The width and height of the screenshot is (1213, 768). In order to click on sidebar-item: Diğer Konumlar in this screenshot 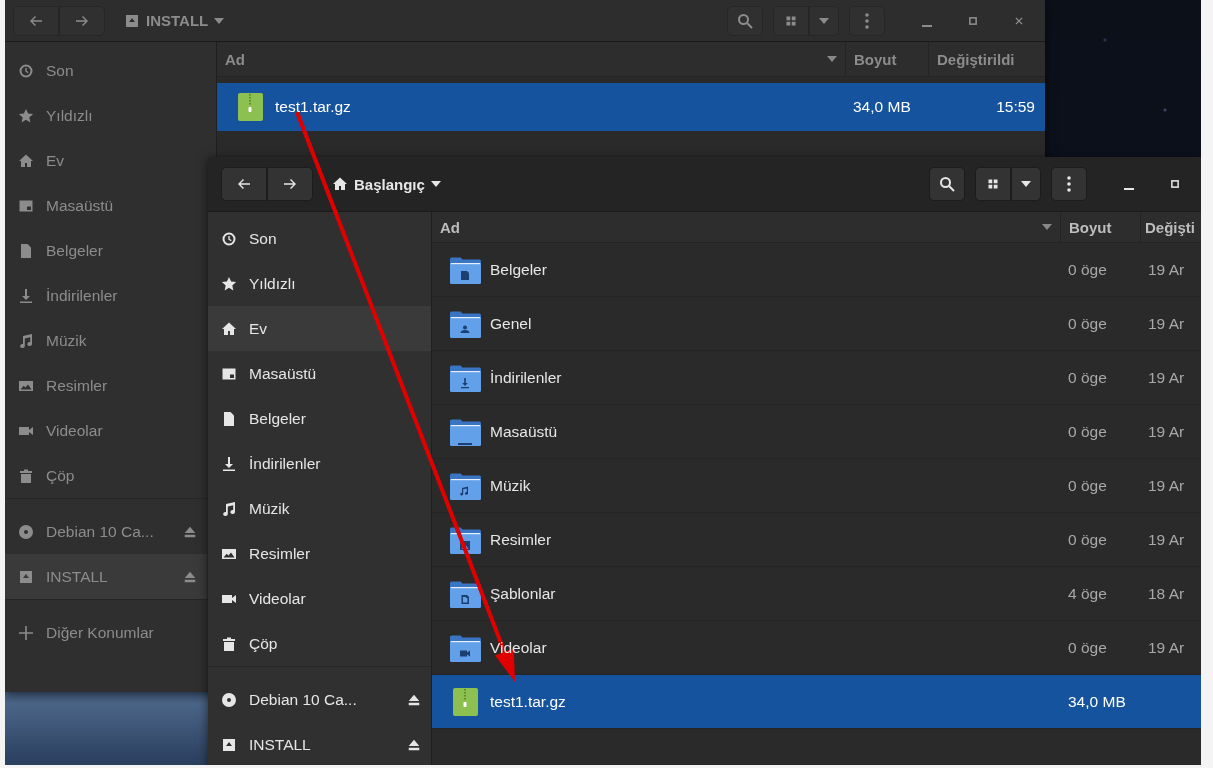, I will do `click(106, 632)`.